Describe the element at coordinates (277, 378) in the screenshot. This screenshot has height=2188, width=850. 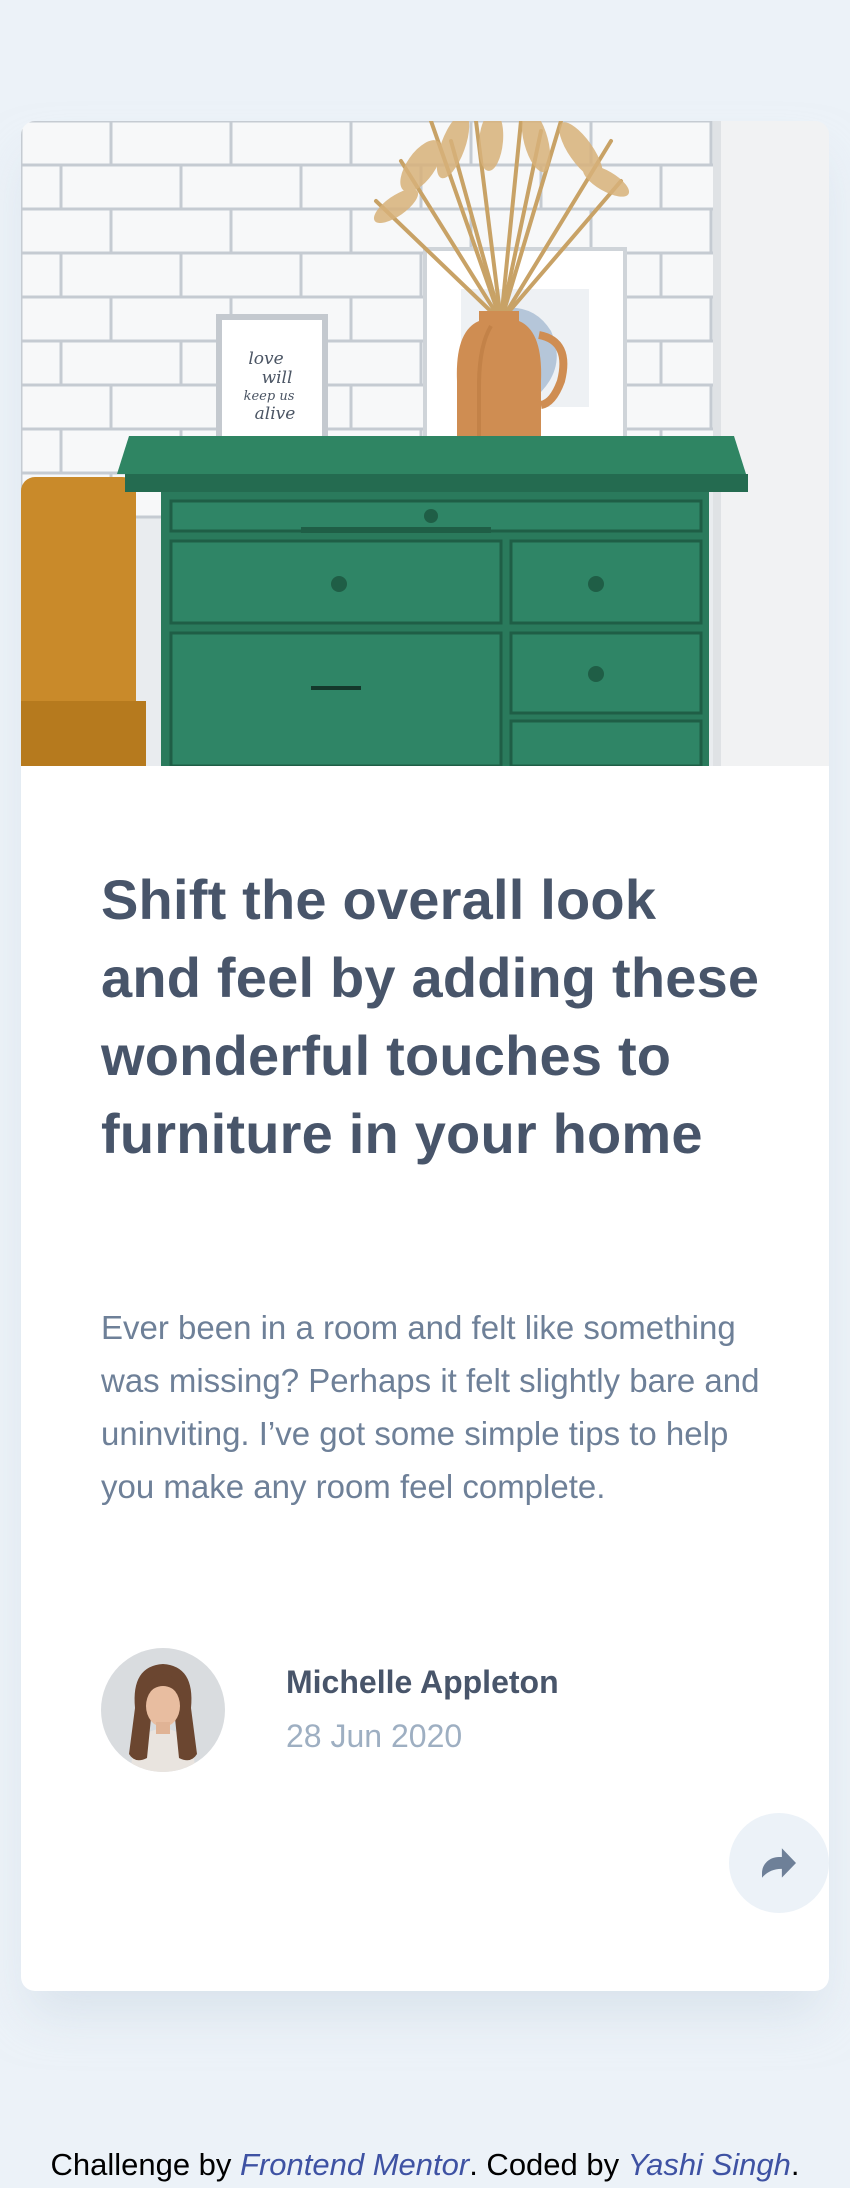
I see `svg-text: will` at that location.